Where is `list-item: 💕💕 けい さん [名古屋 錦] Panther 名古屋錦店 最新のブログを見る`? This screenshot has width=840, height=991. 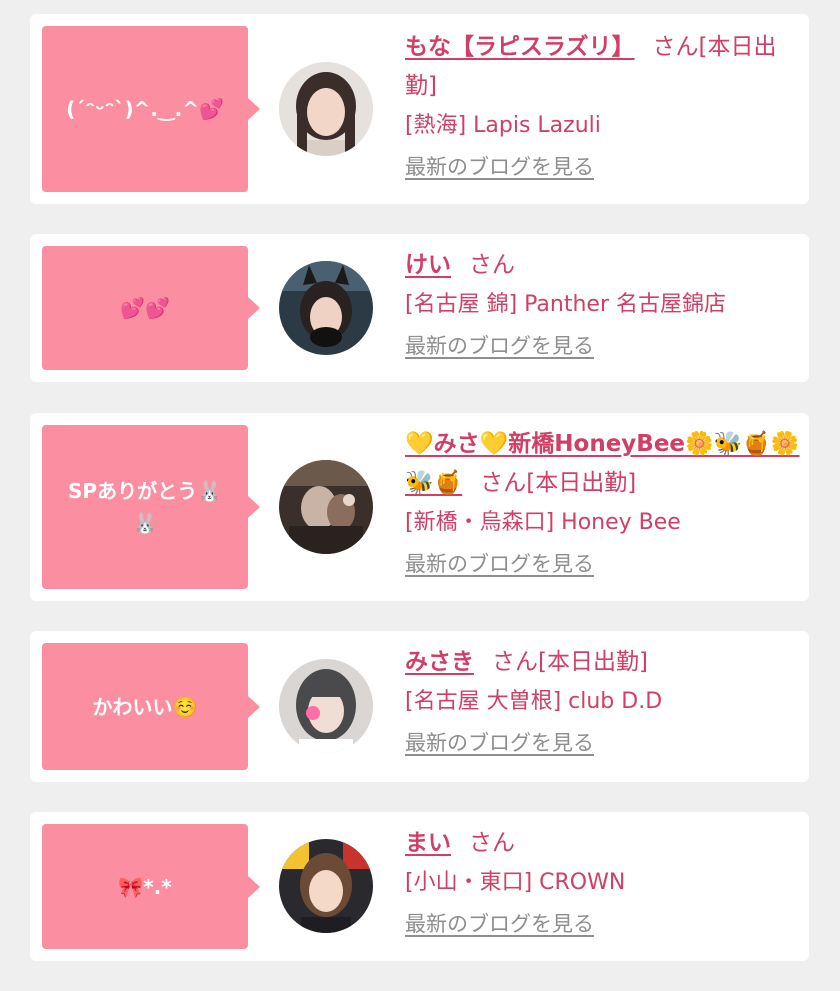
list-item: 💕💕 けい さん [名古屋 錦] Panther 名古屋錦店 最新のブログを見る is located at coordinates (419, 308).